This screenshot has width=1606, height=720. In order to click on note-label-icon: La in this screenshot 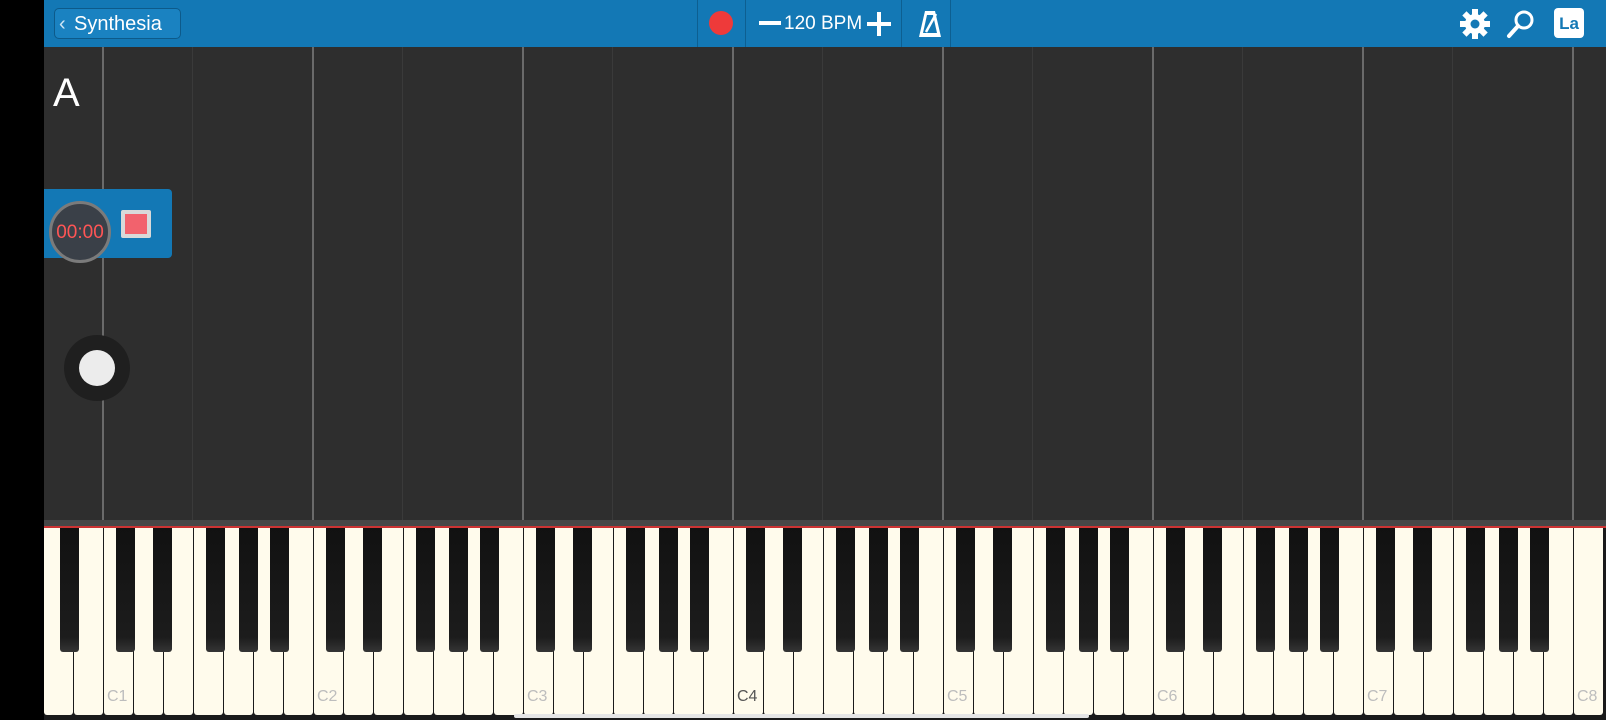, I will do `click(1569, 23)`.